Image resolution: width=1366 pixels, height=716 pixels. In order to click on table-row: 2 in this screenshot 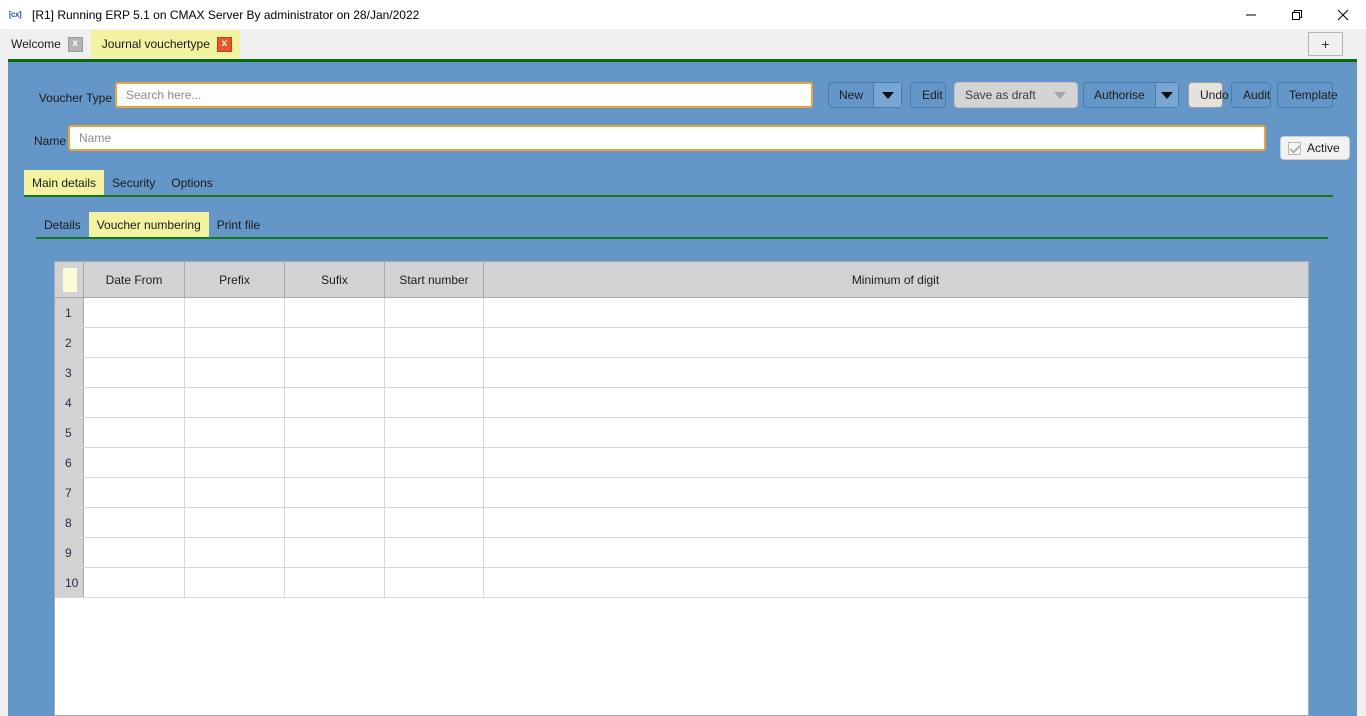, I will do `click(681, 343)`.